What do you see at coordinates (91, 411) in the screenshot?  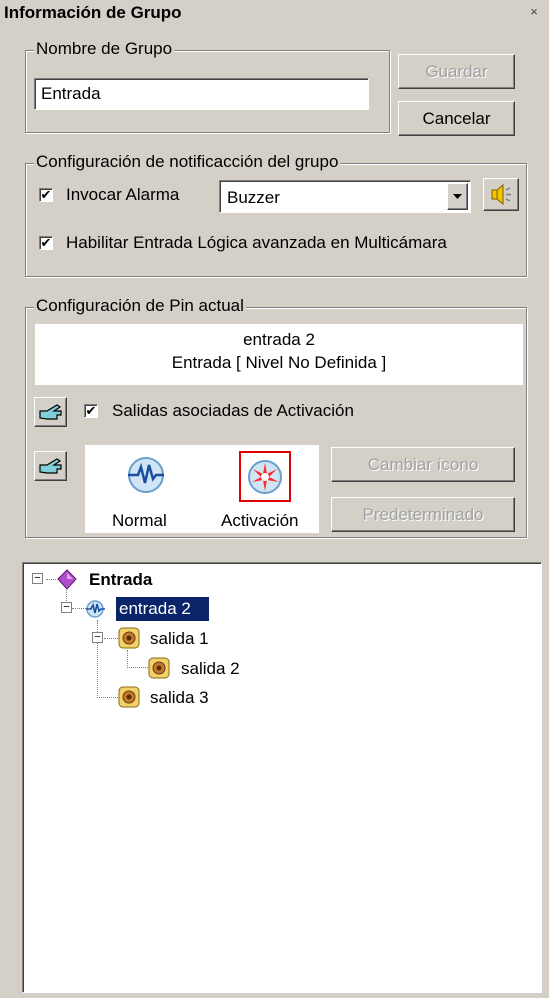 I see `outputs-checkbox: ✔` at bounding box center [91, 411].